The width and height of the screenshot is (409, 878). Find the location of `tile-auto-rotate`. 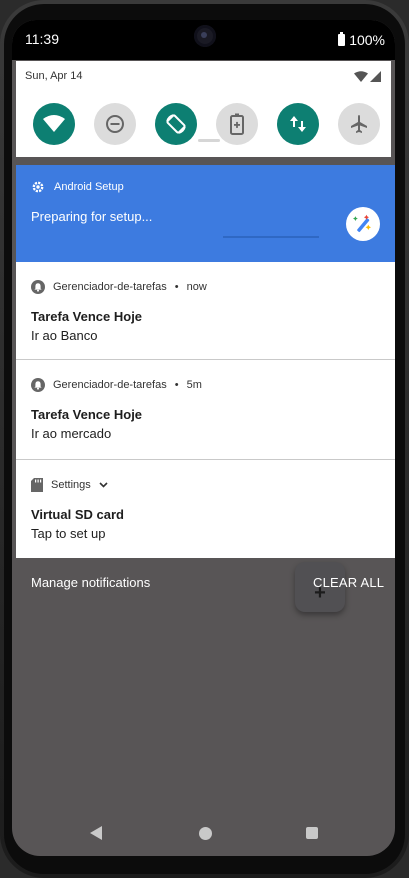

tile-auto-rotate is located at coordinates (176, 124).